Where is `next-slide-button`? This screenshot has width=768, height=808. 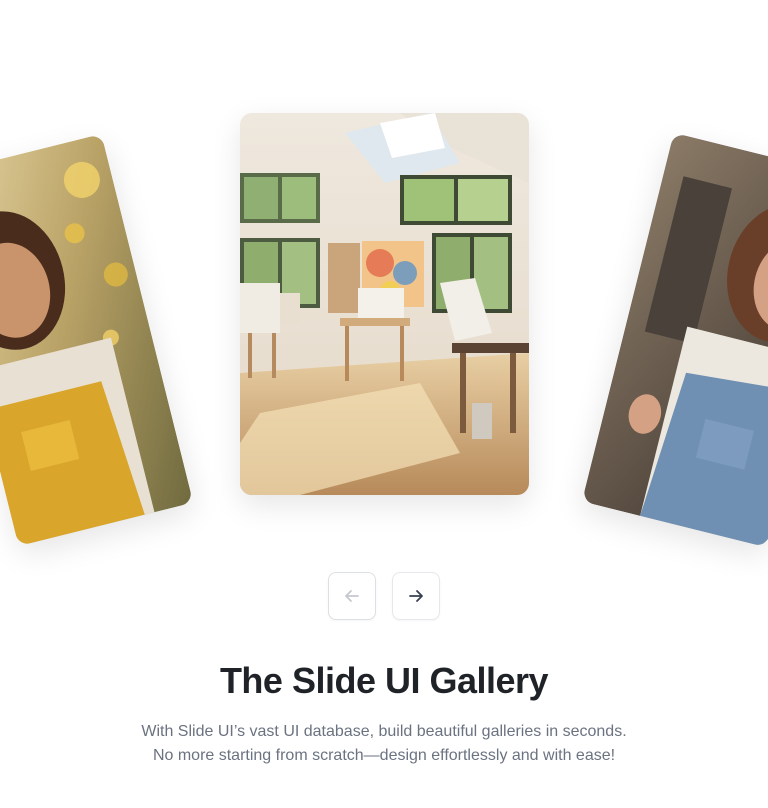 next-slide-button is located at coordinates (416, 596).